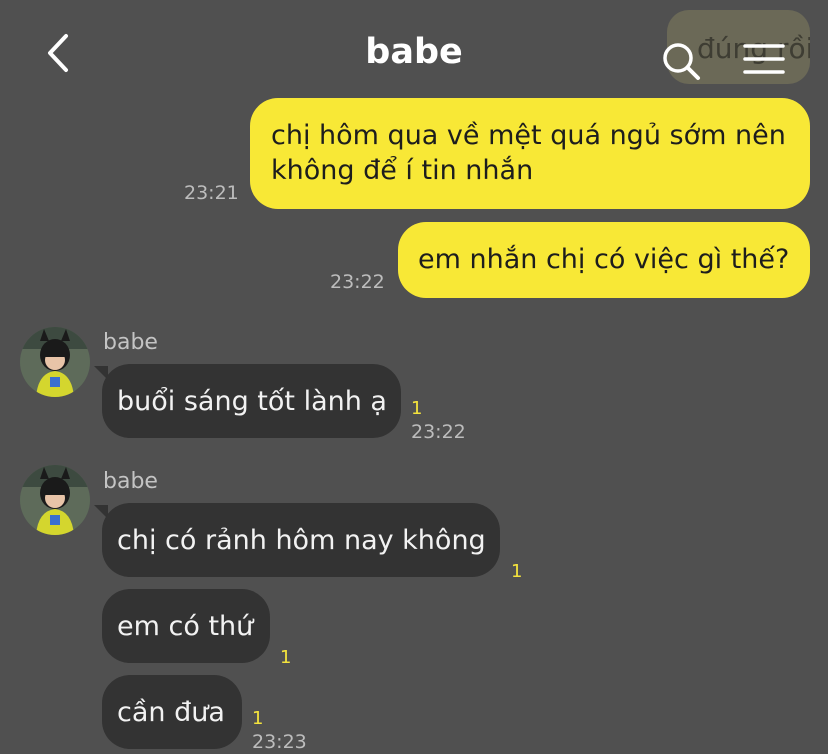 This screenshot has width=828, height=754. Describe the element at coordinates (528, 135) in the screenshot. I see `message-text-line: chị hôm qua về mệt quá ngủ sớm nên` at that location.